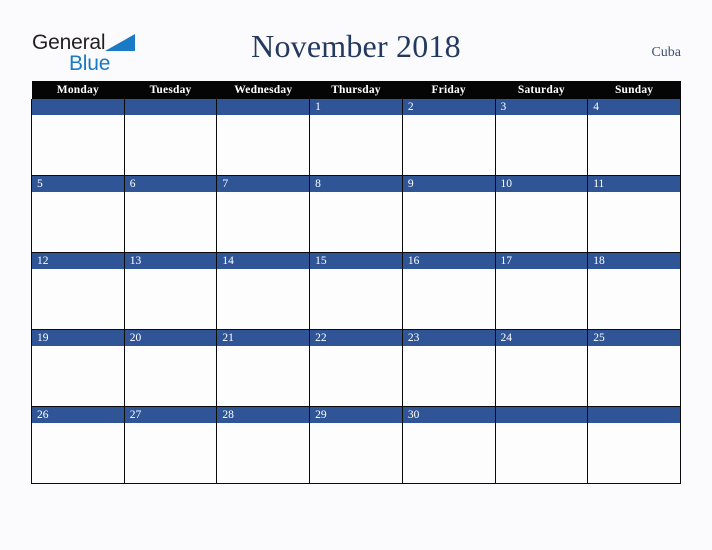 The width and height of the screenshot is (712, 550). Describe the element at coordinates (263, 415) in the screenshot. I see `day-number: 28` at that location.